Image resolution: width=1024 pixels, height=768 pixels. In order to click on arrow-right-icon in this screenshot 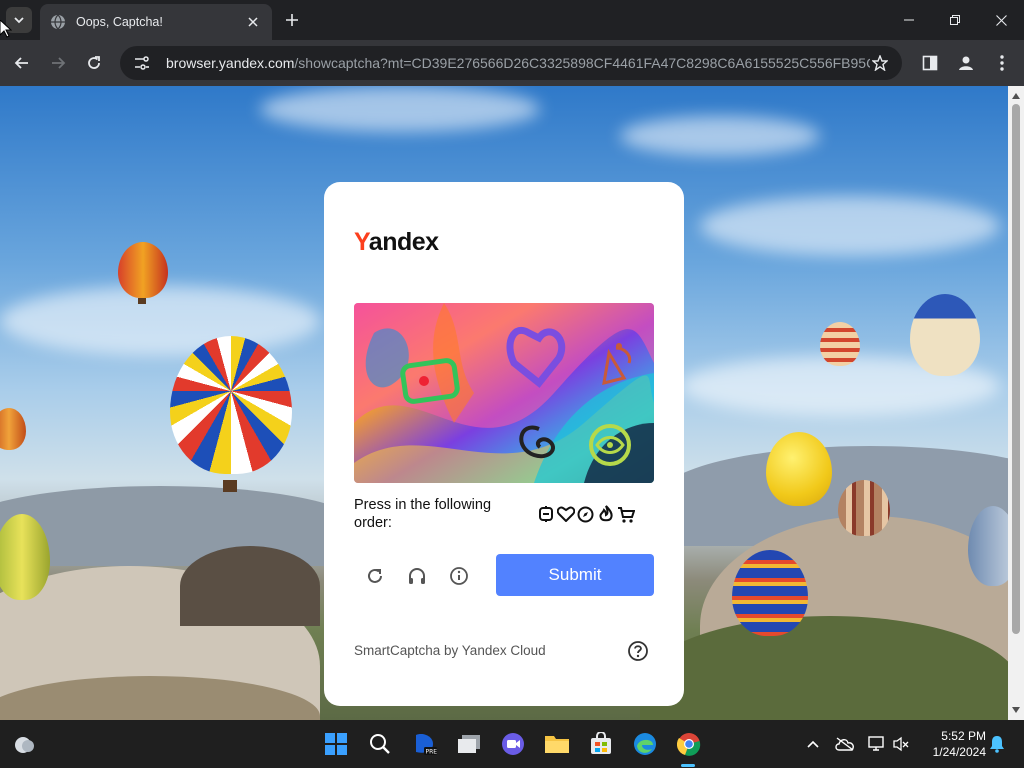, I will do `click(59, 63)`.